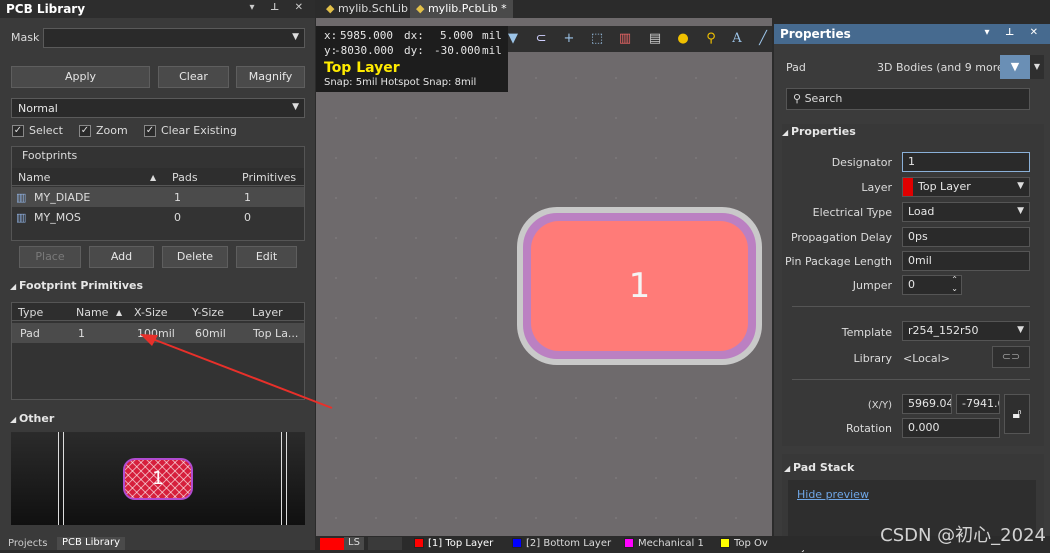 This screenshot has width=1050, height=553. What do you see at coordinates (963, 535) in the screenshot?
I see `watermark-text: CSDN @初心_2024` at bounding box center [963, 535].